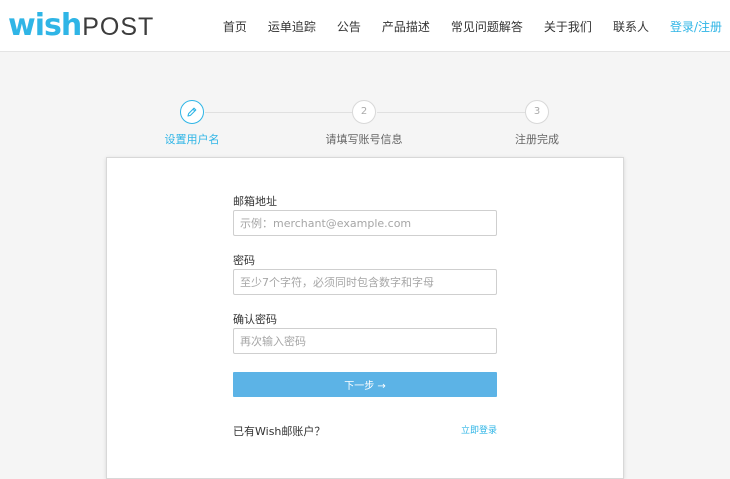 This screenshot has width=730, height=479. I want to click on wishpost-logo: wish POST, so click(81, 26).